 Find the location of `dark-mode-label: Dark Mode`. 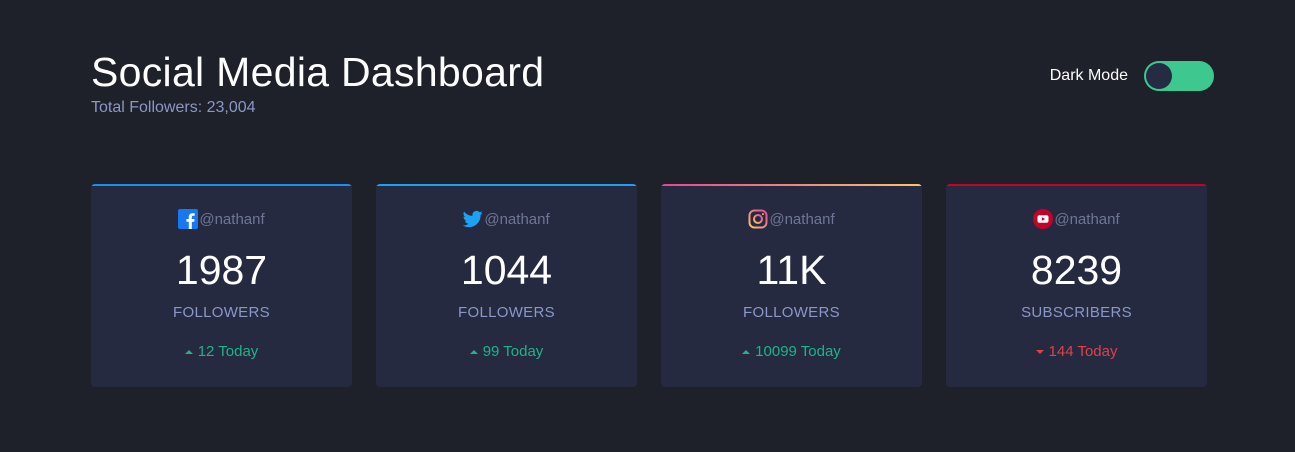

dark-mode-label: Dark Mode is located at coordinates (1088, 75).